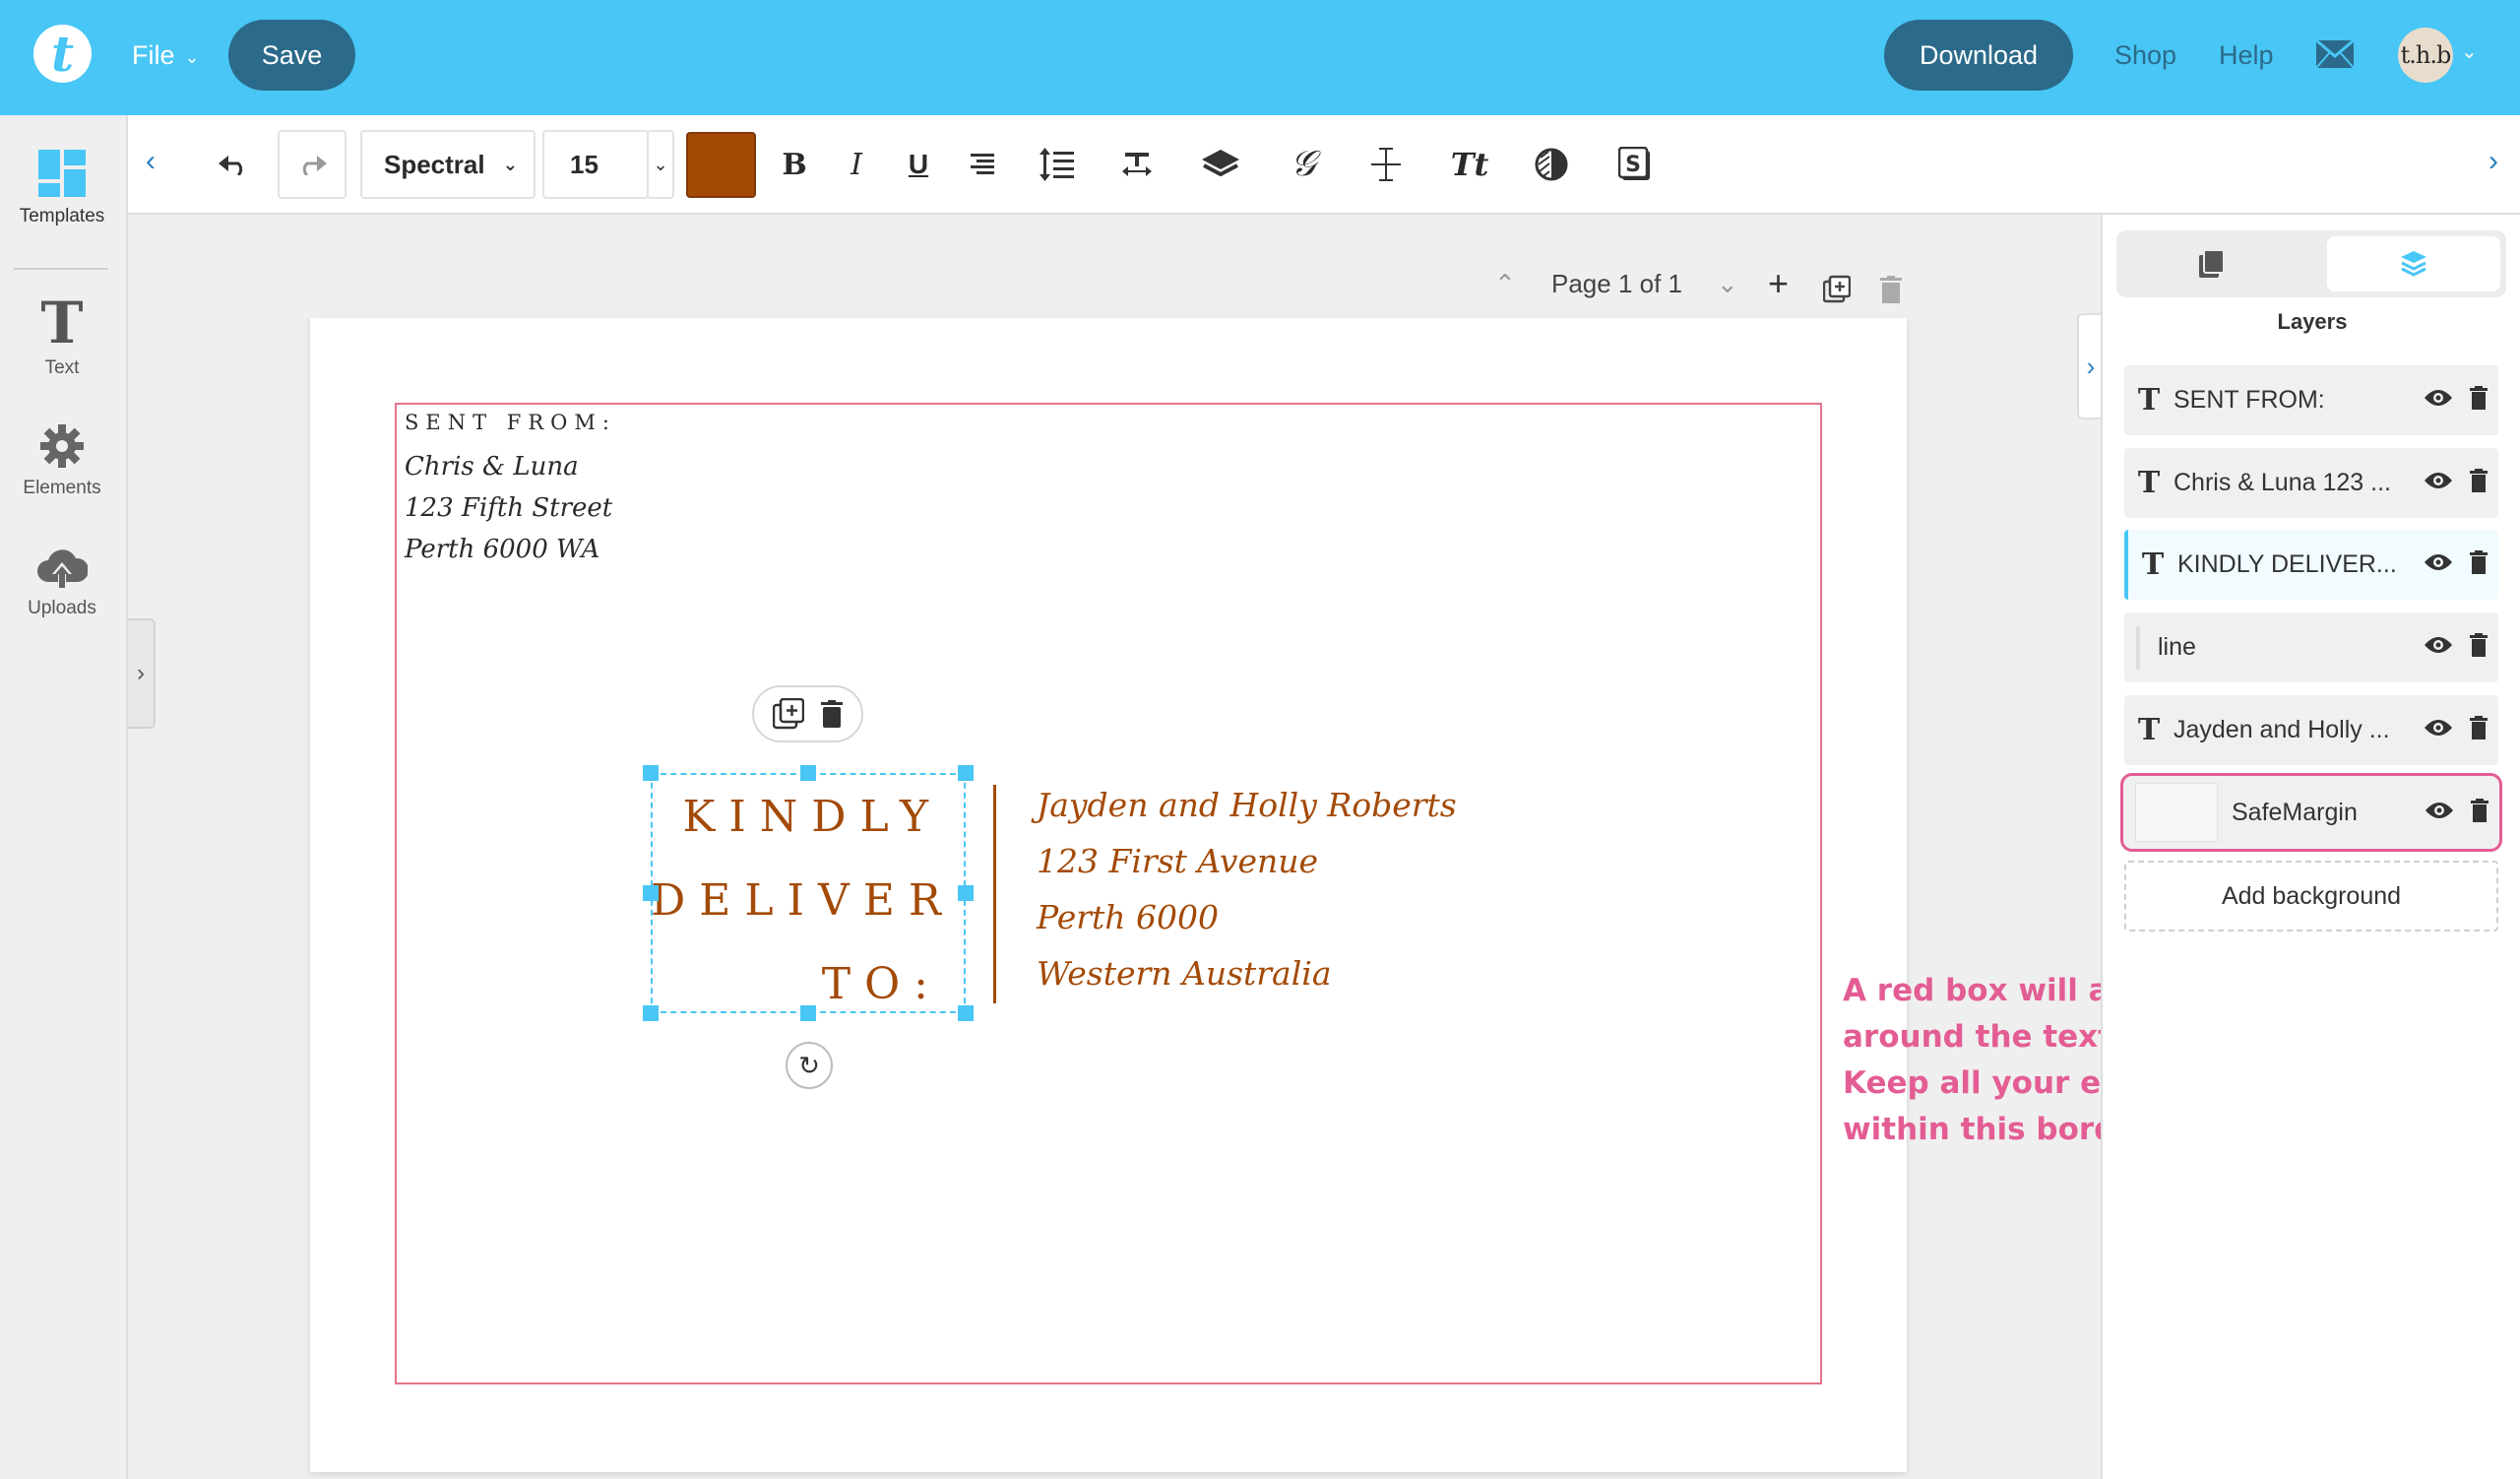  I want to click on layer-item: line, so click(2311, 647).